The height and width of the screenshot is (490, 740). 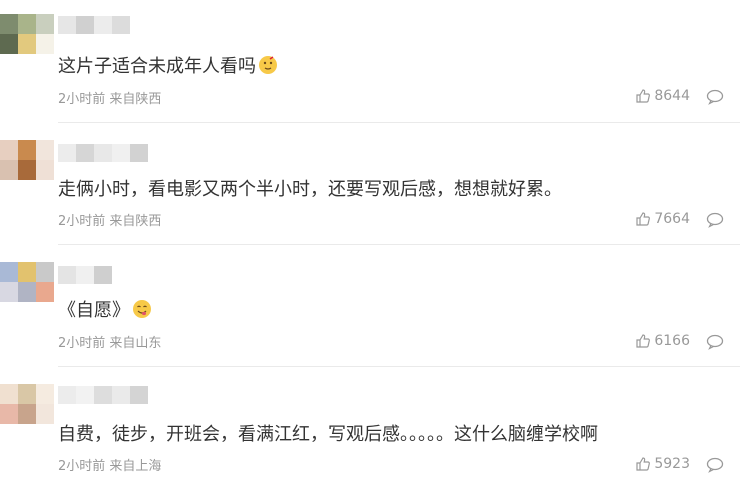 What do you see at coordinates (105, 309) in the screenshot?
I see `comment-text: 《自愿》` at bounding box center [105, 309].